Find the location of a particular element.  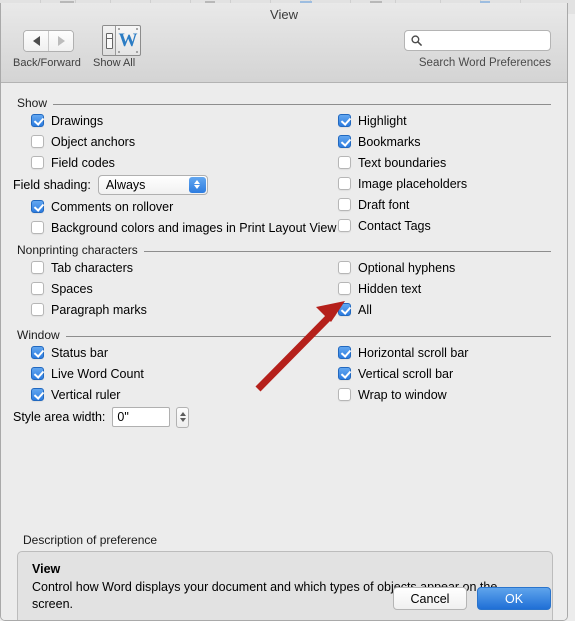

checkbox-comments-on-rollover is located at coordinates (37, 206).